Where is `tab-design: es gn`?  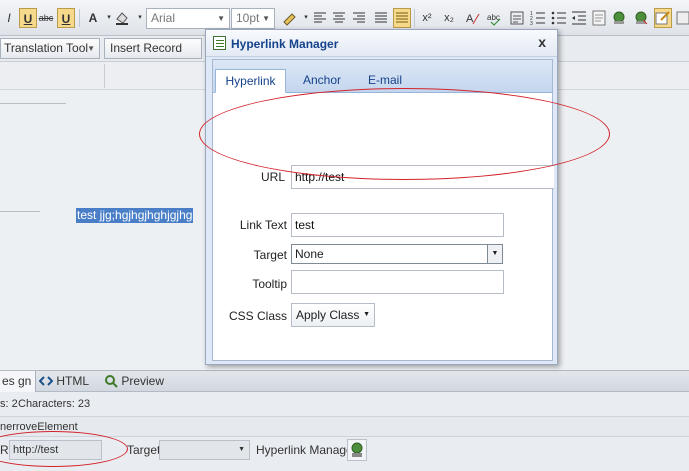 tab-design: es gn is located at coordinates (18, 381).